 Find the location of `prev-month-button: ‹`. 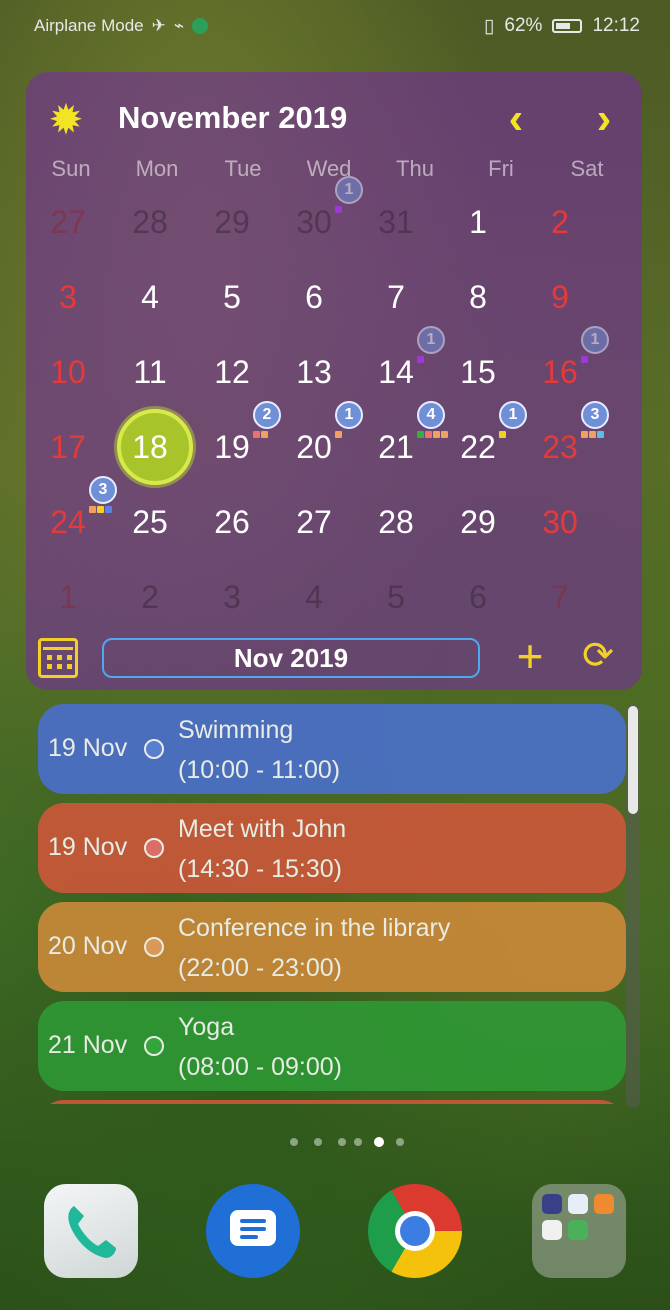

prev-month-button: ‹ is located at coordinates (516, 119).